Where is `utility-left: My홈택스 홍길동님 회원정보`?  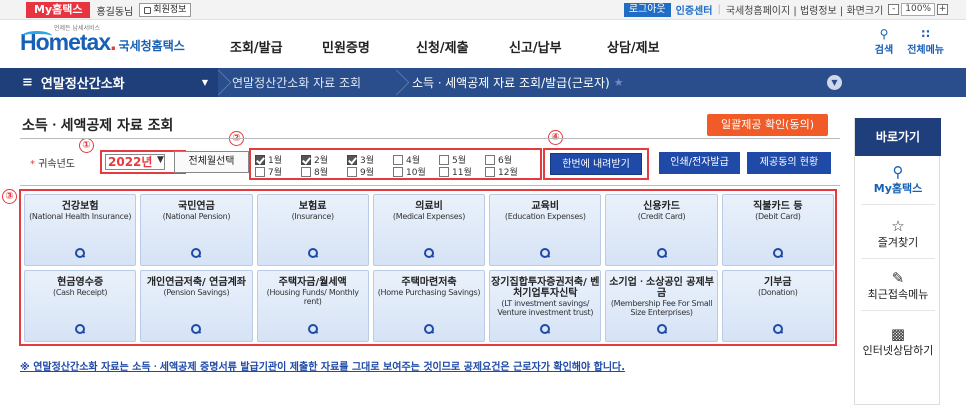 utility-left: My홈택스 홍길동님 회원정보 is located at coordinates (109, 10).